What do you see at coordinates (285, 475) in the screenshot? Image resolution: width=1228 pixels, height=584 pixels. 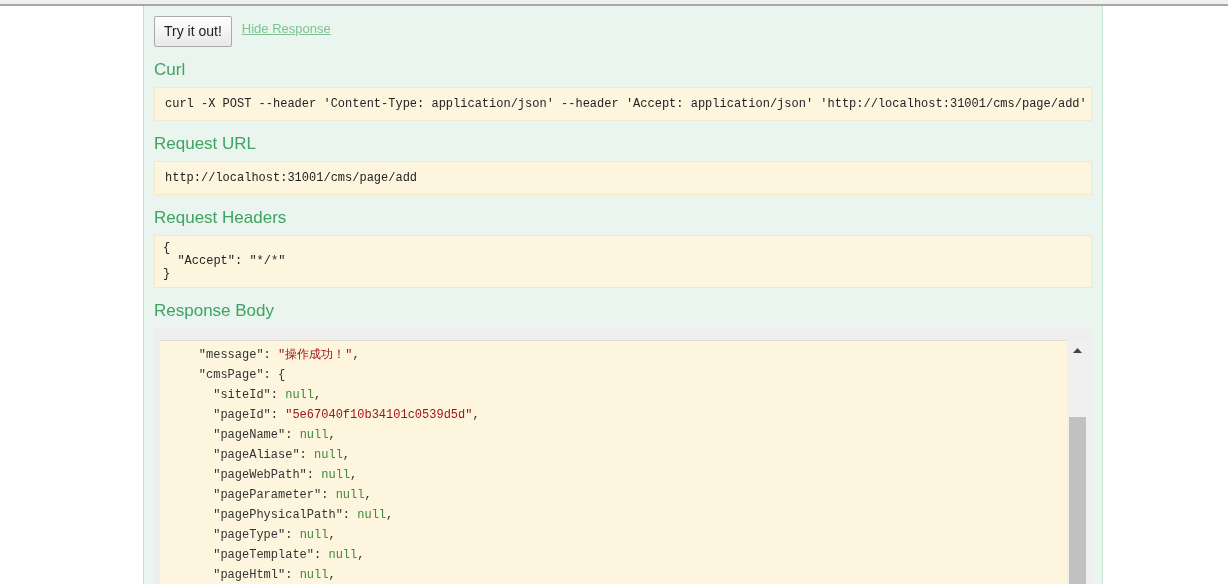 I see `code-line: "pageWebPath": null,` at bounding box center [285, 475].